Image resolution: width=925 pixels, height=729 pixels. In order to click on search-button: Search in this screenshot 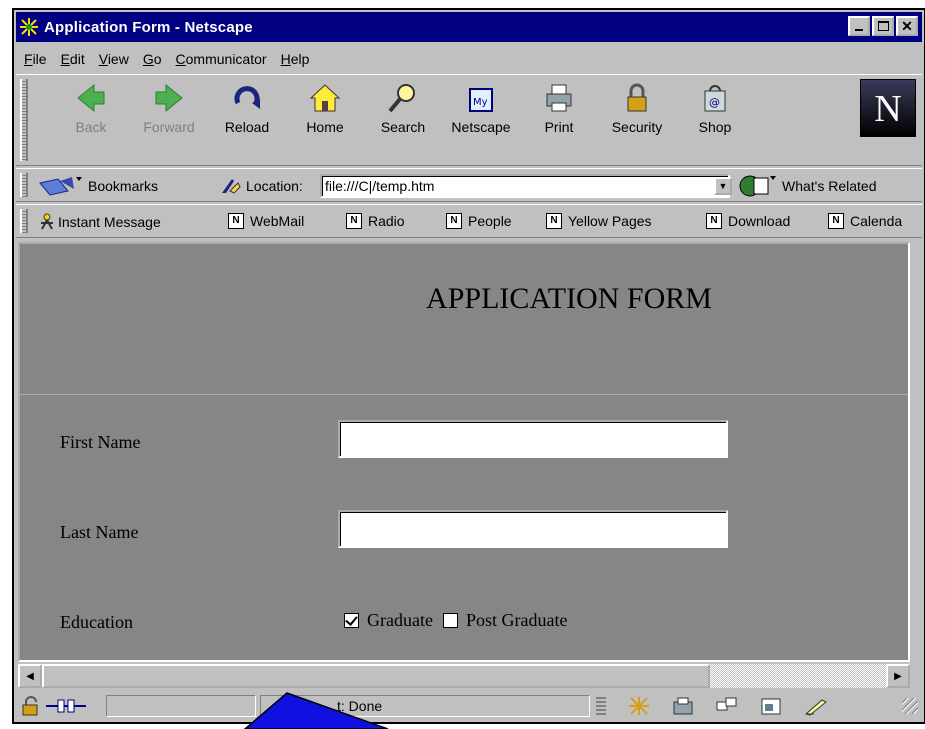, I will do `click(403, 108)`.